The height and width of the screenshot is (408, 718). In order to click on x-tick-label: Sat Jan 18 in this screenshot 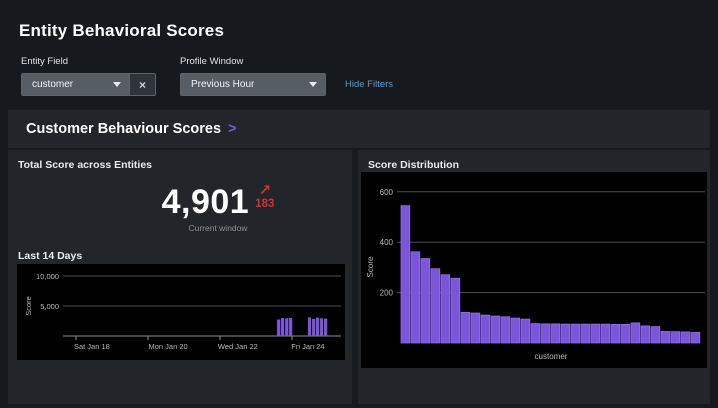, I will do `click(92, 346)`.